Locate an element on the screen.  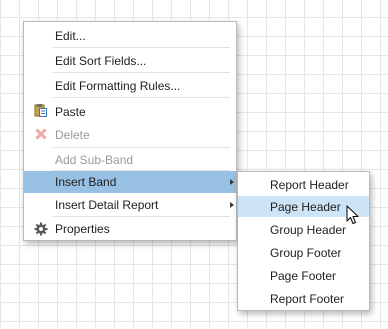
submenu-item-report-footer: Report Footer is located at coordinates (303, 299).